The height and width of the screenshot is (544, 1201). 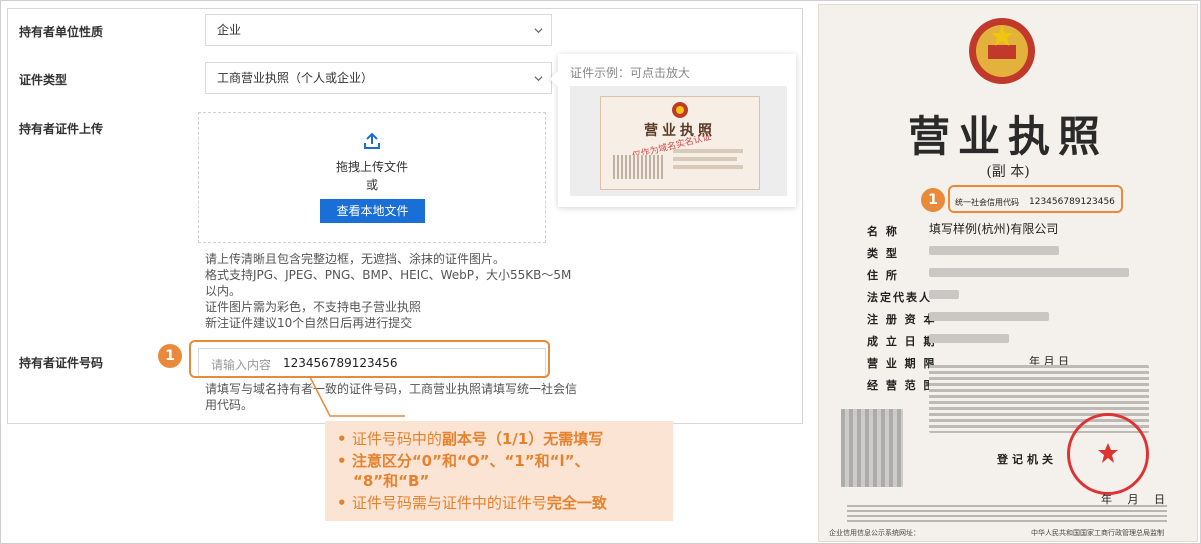 What do you see at coordinates (61, 129) in the screenshot?
I see `upload-label: 持有者证件上传` at bounding box center [61, 129].